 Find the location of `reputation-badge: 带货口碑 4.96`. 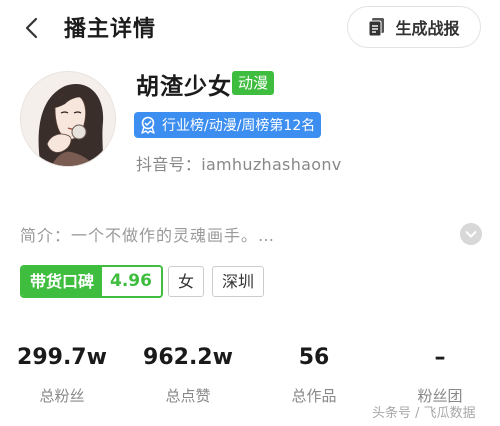

reputation-badge: 带货口碑 4.96 is located at coordinates (91, 281).